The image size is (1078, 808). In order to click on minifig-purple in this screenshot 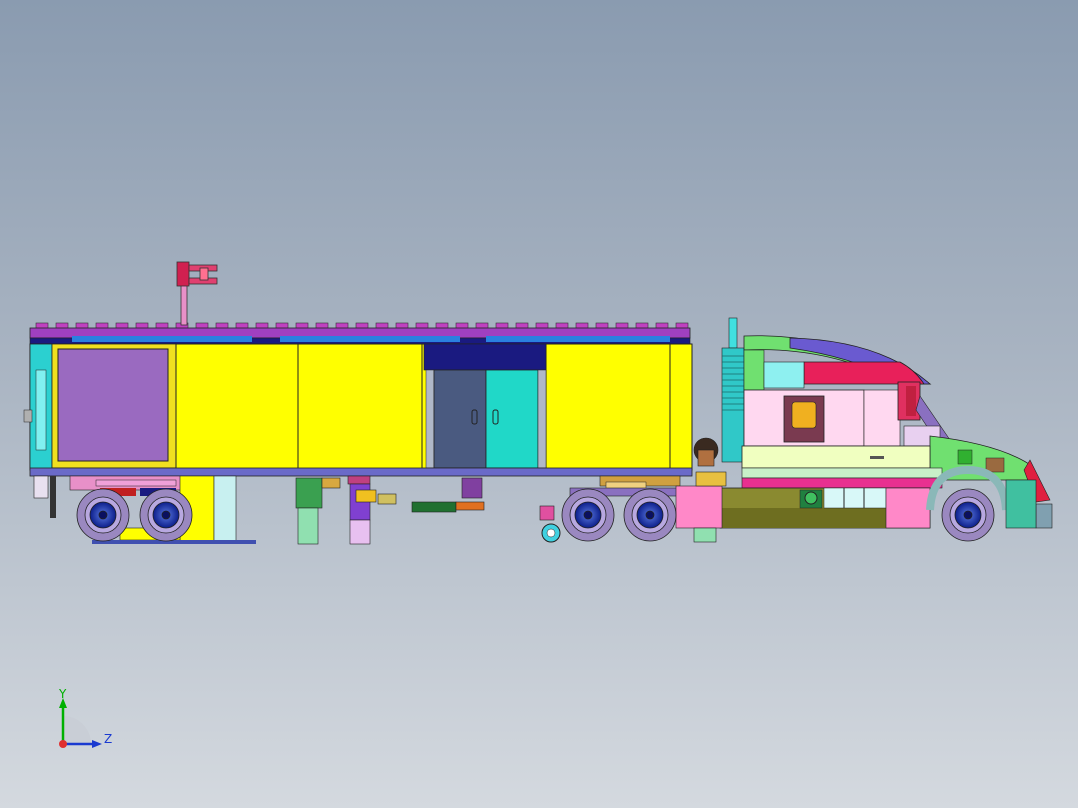, I will do `click(372, 510)`.